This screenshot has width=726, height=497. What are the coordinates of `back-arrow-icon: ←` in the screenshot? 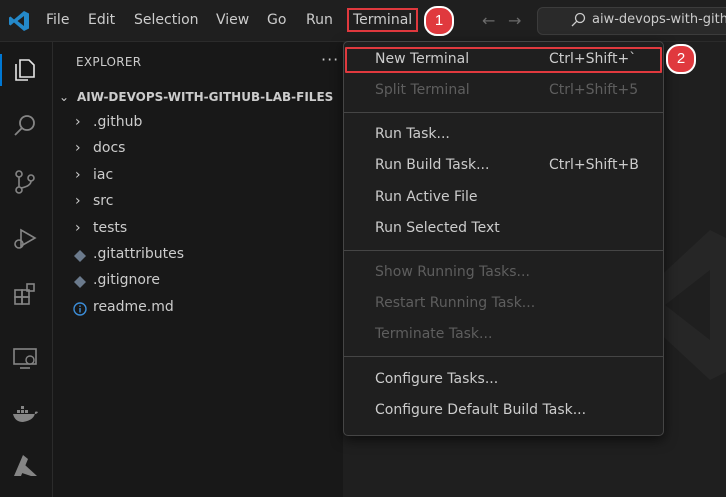 It's located at (488, 20).